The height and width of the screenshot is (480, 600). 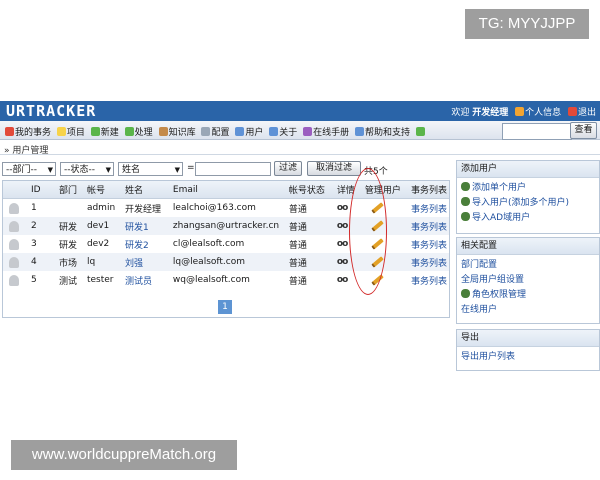 I want to click on cell-department: 测试, so click(x=67, y=281).